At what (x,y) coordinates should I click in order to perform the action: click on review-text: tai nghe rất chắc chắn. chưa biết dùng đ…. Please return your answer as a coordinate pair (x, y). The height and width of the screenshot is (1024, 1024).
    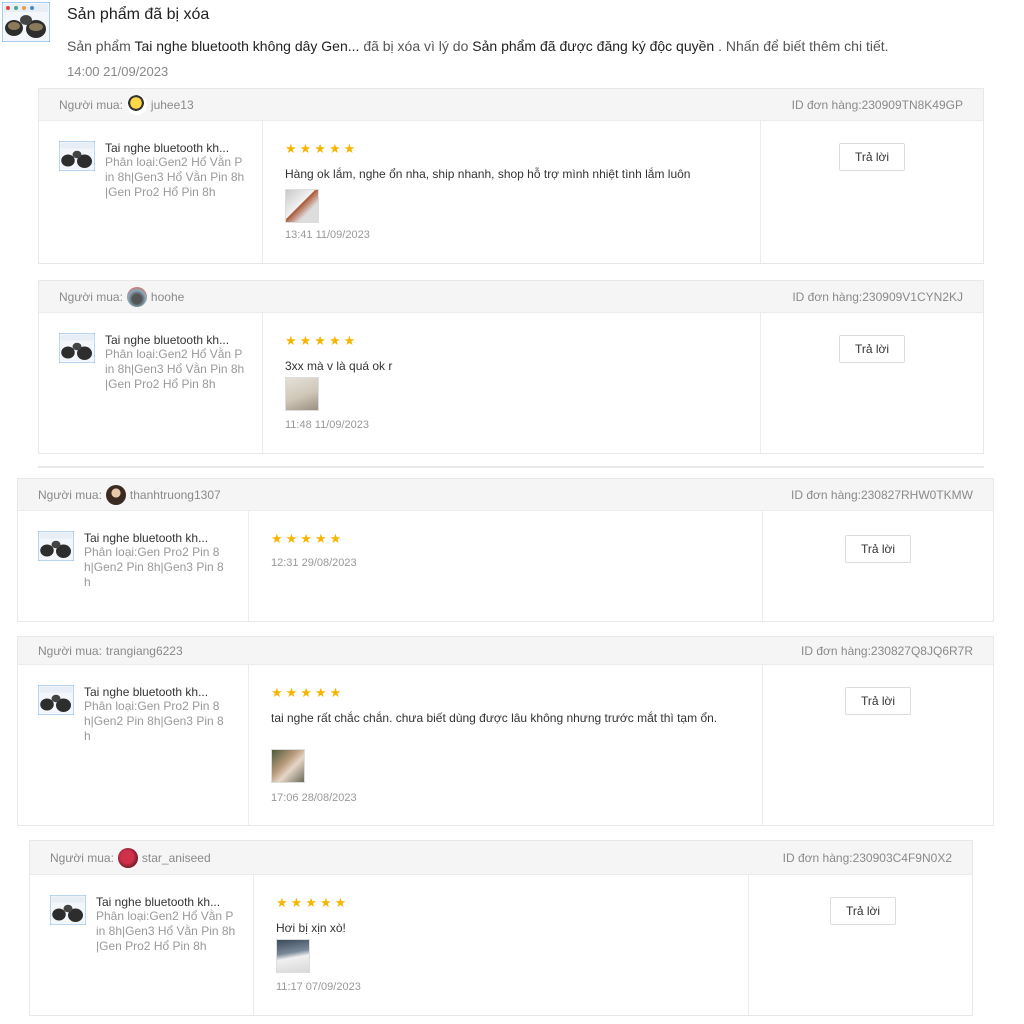
    Looking at the image, I should click on (494, 718).